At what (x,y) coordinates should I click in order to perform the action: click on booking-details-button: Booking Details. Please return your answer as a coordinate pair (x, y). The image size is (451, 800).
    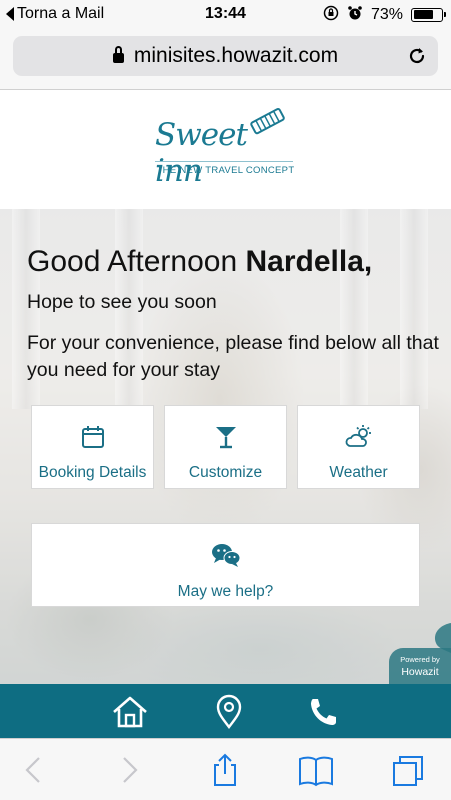
    Looking at the image, I should click on (92, 447).